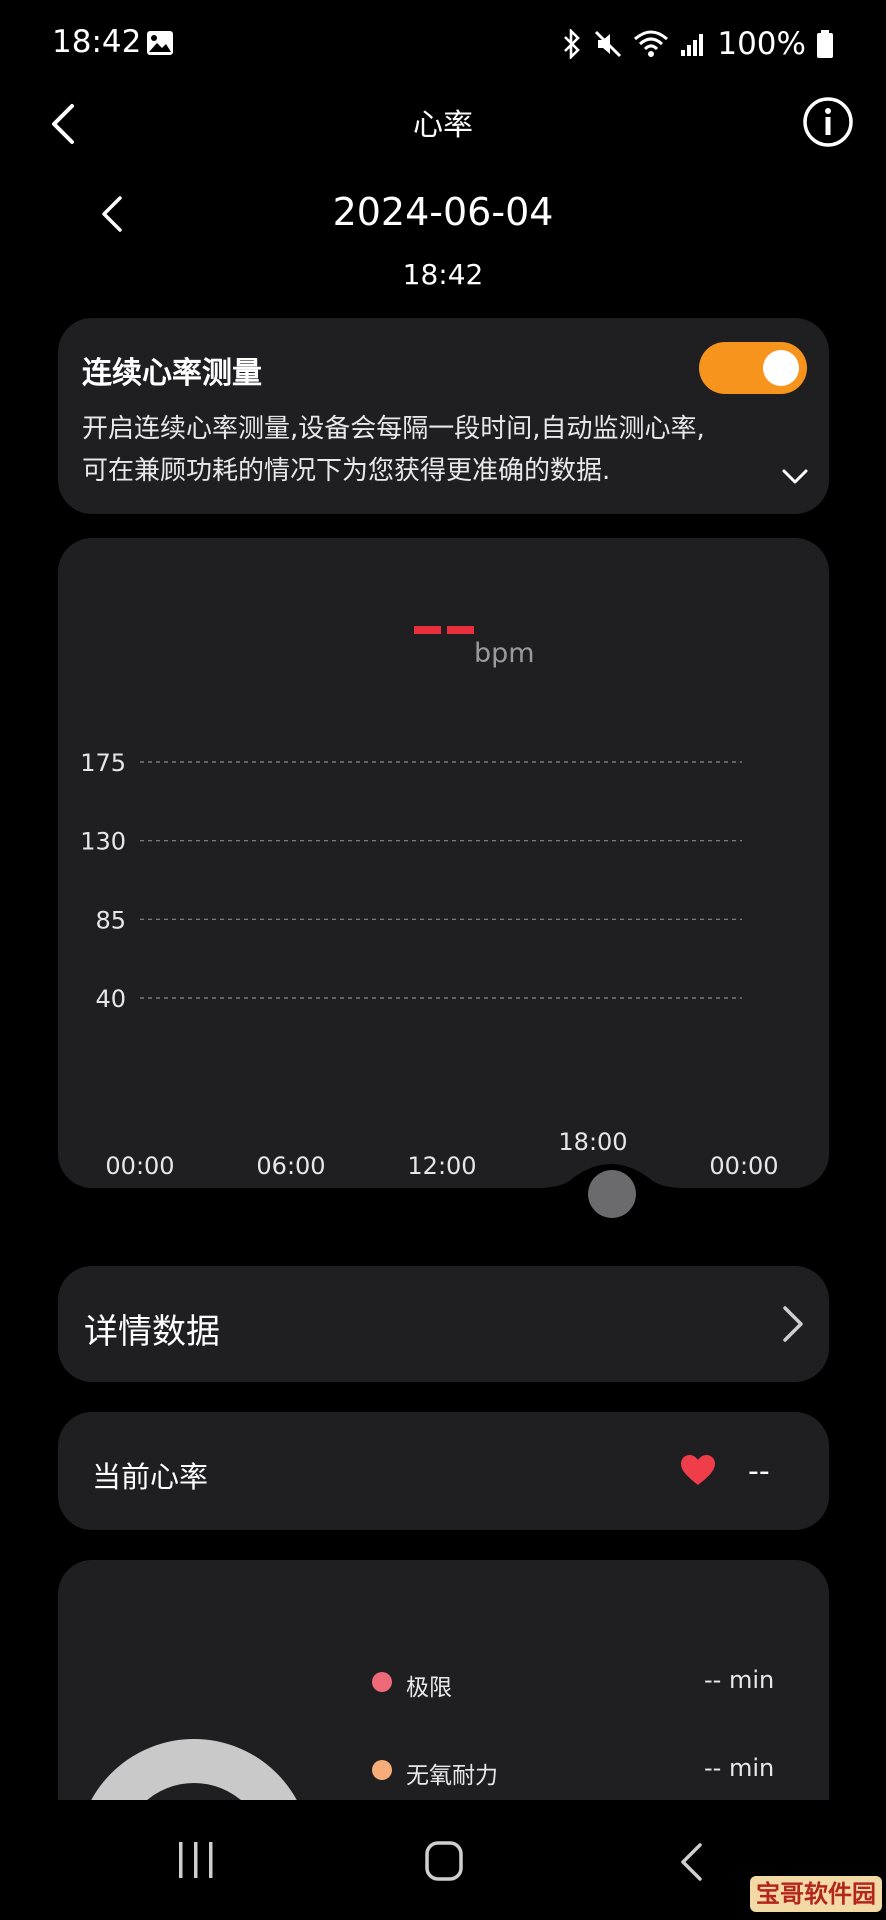  Describe the element at coordinates (150, 1477) in the screenshot. I see `current-hr-label: 当前心率` at that location.